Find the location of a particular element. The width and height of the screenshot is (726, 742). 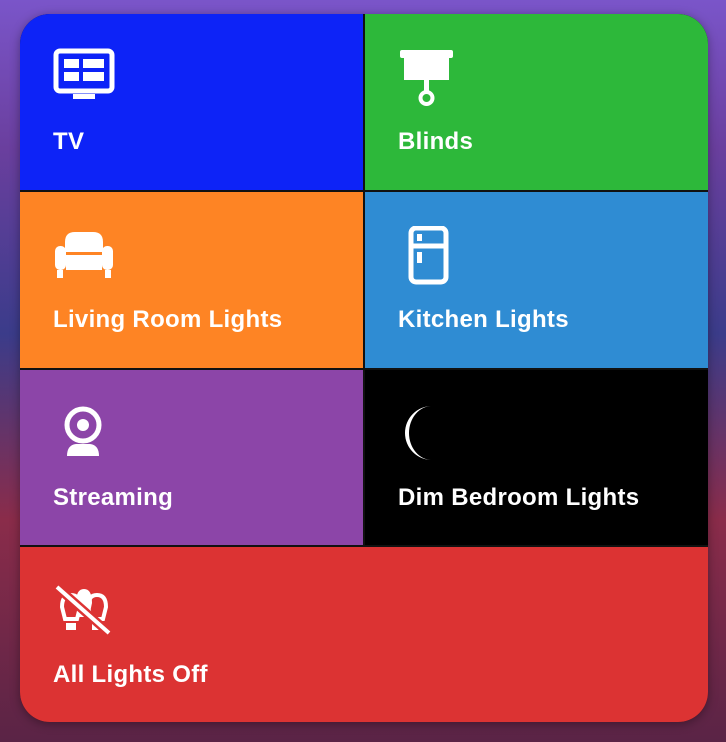

webcam-icon is located at coordinates (84, 434).